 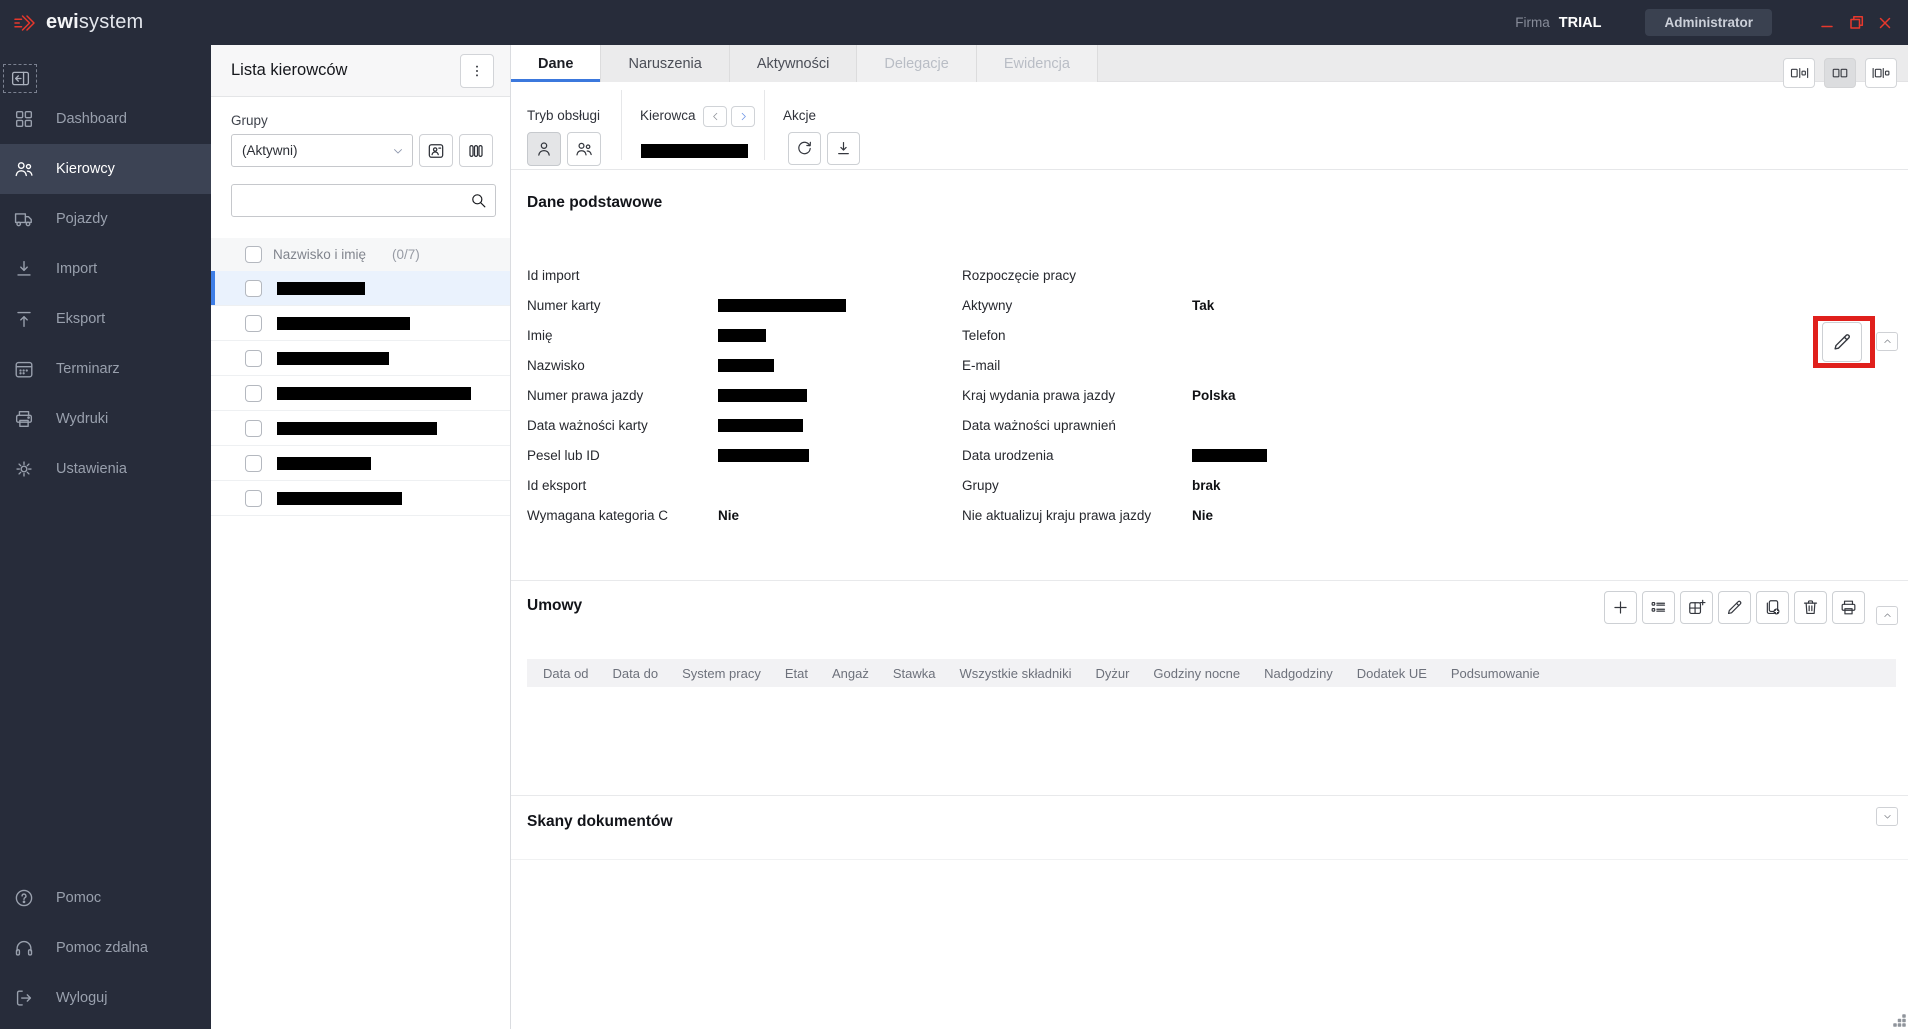 I want to click on collapse-panel-icon, so click(x=20, y=78).